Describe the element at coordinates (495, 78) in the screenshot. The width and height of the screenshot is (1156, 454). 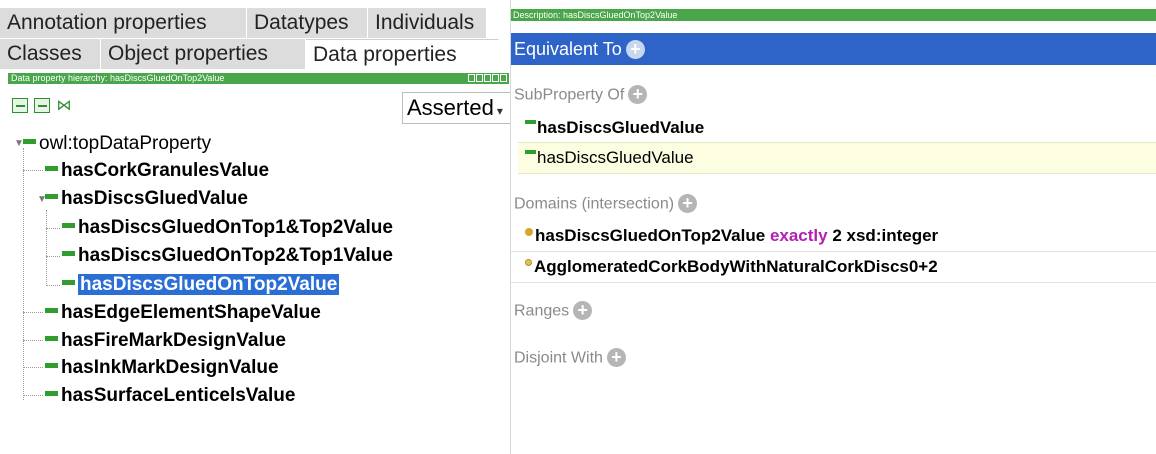
I see `maximize-icon` at that location.